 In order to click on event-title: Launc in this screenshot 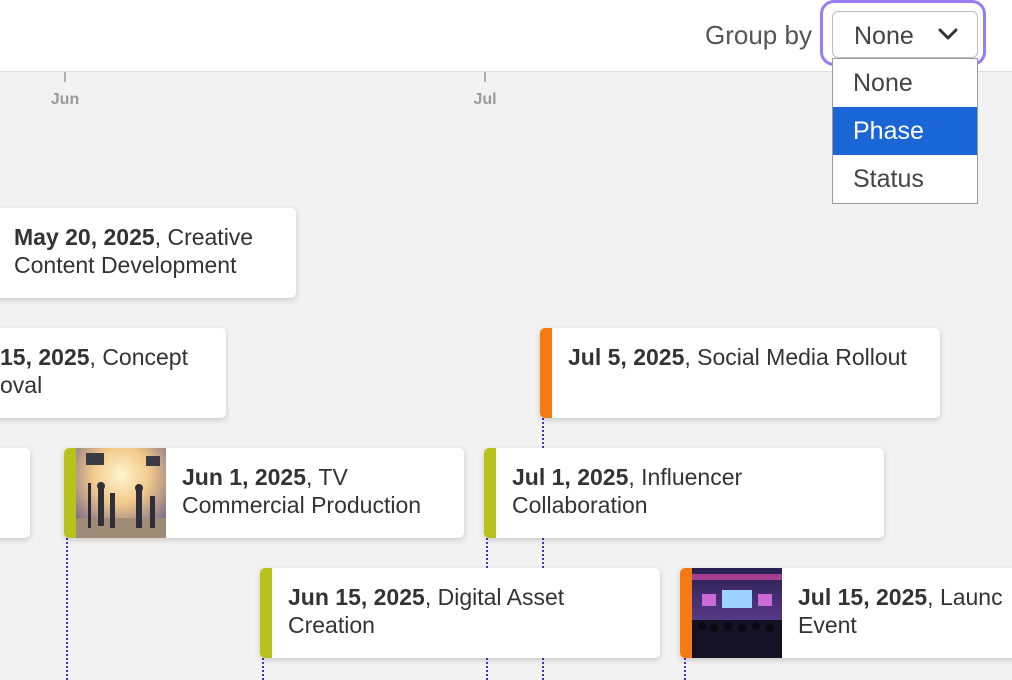, I will do `click(971, 597)`.